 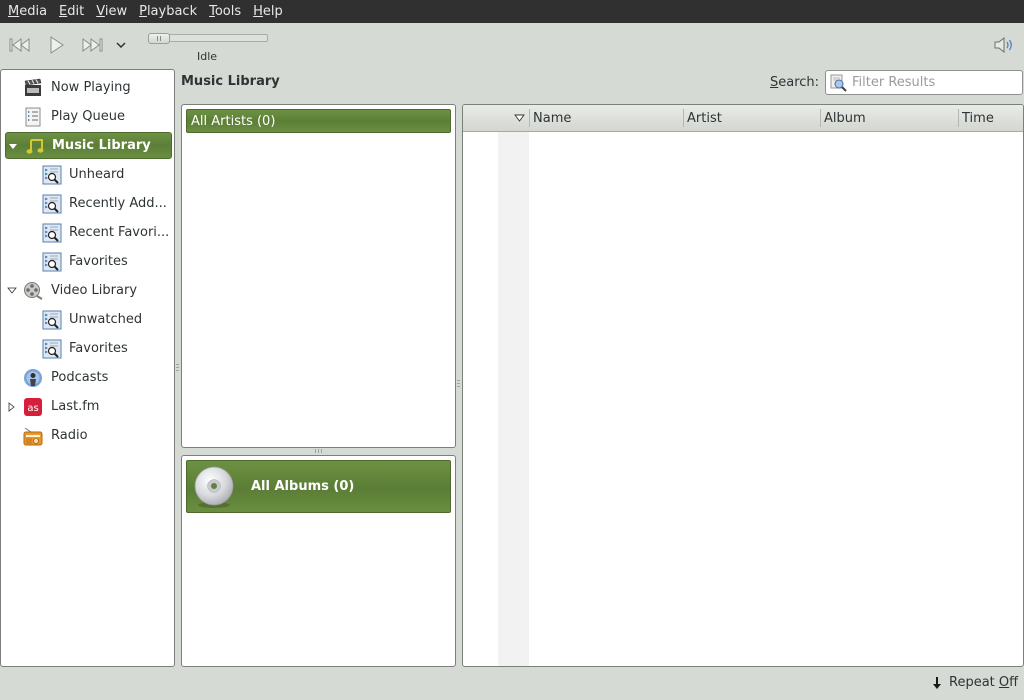 I want to click on track-pane-handle, so click(x=458, y=384).